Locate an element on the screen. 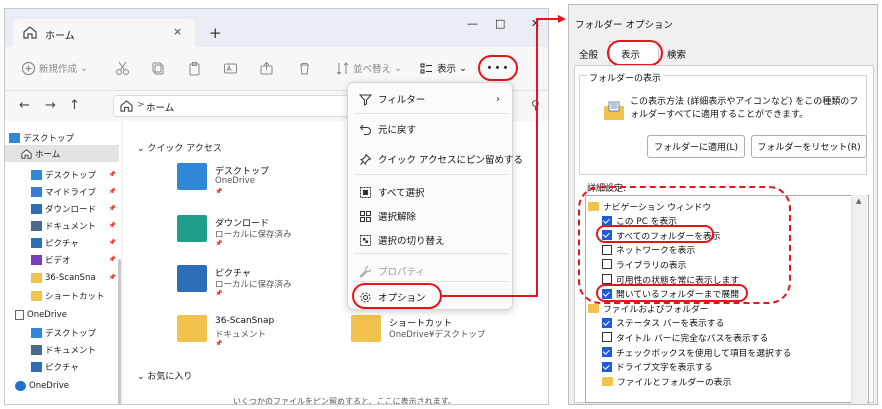  menu-item: 選択解除 is located at coordinates (431, 216).